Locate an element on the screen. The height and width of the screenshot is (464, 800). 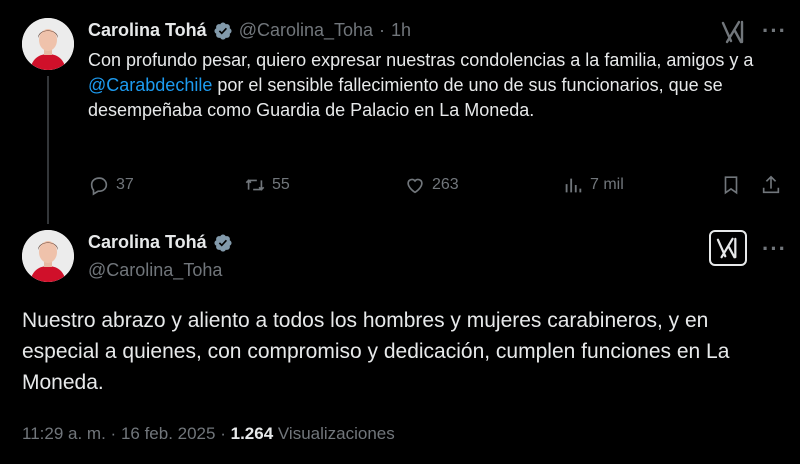
reply-icon is located at coordinates (99, 186).